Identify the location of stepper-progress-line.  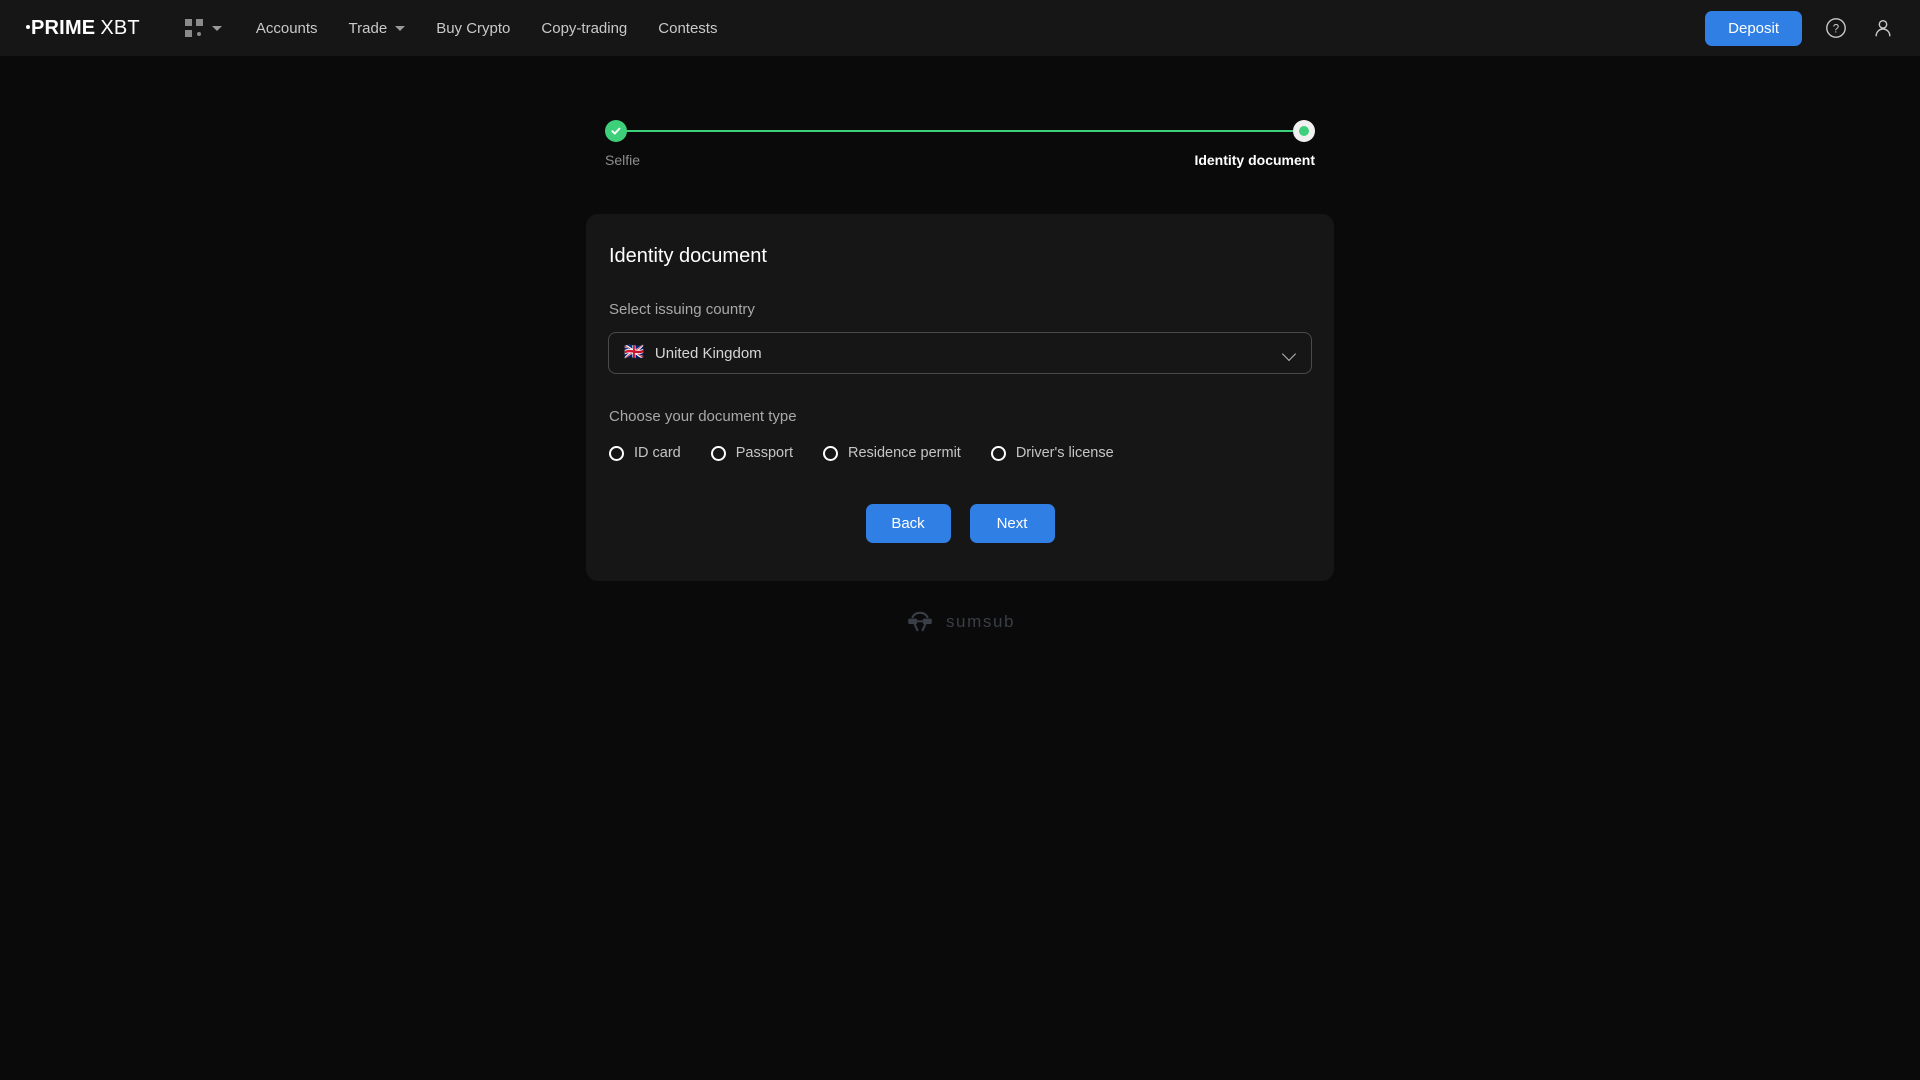
(960, 131).